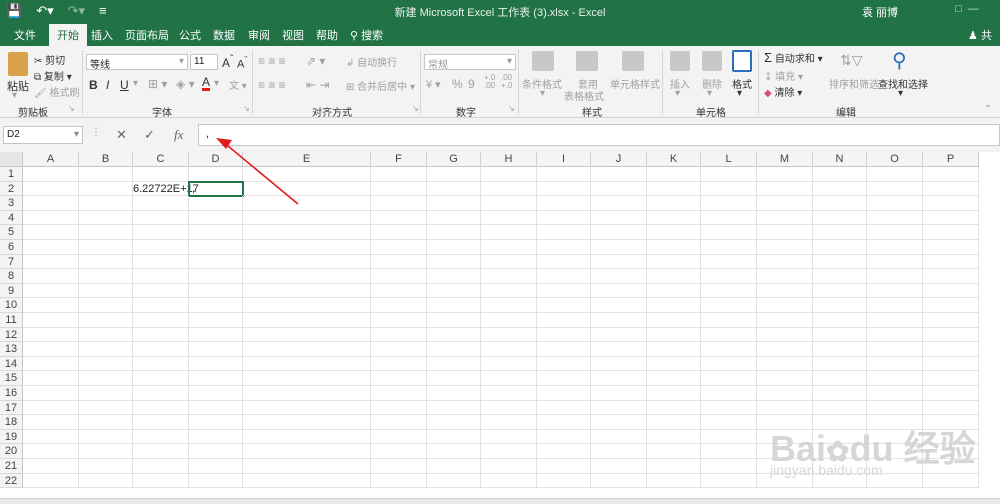 The width and height of the screenshot is (1000, 504). Describe the element at coordinates (826, 470) in the screenshot. I see `watermark-url: jingyan.baidu.com` at that location.